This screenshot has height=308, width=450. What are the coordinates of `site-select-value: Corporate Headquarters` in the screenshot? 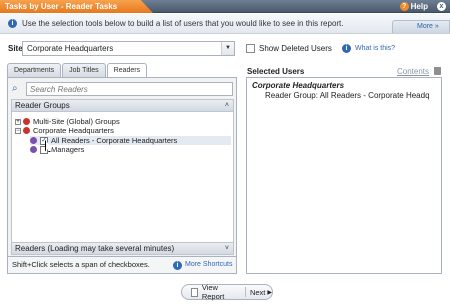 It's located at (70, 48).